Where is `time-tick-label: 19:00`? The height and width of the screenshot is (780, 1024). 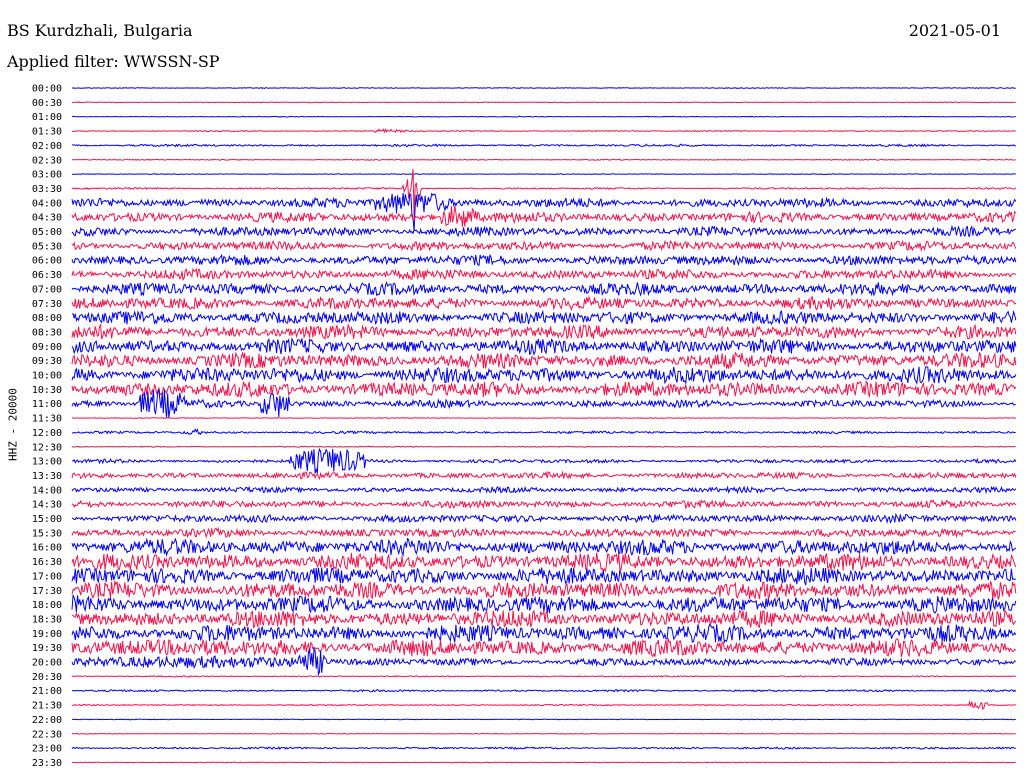 time-tick-label: 19:00 is located at coordinates (47, 634).